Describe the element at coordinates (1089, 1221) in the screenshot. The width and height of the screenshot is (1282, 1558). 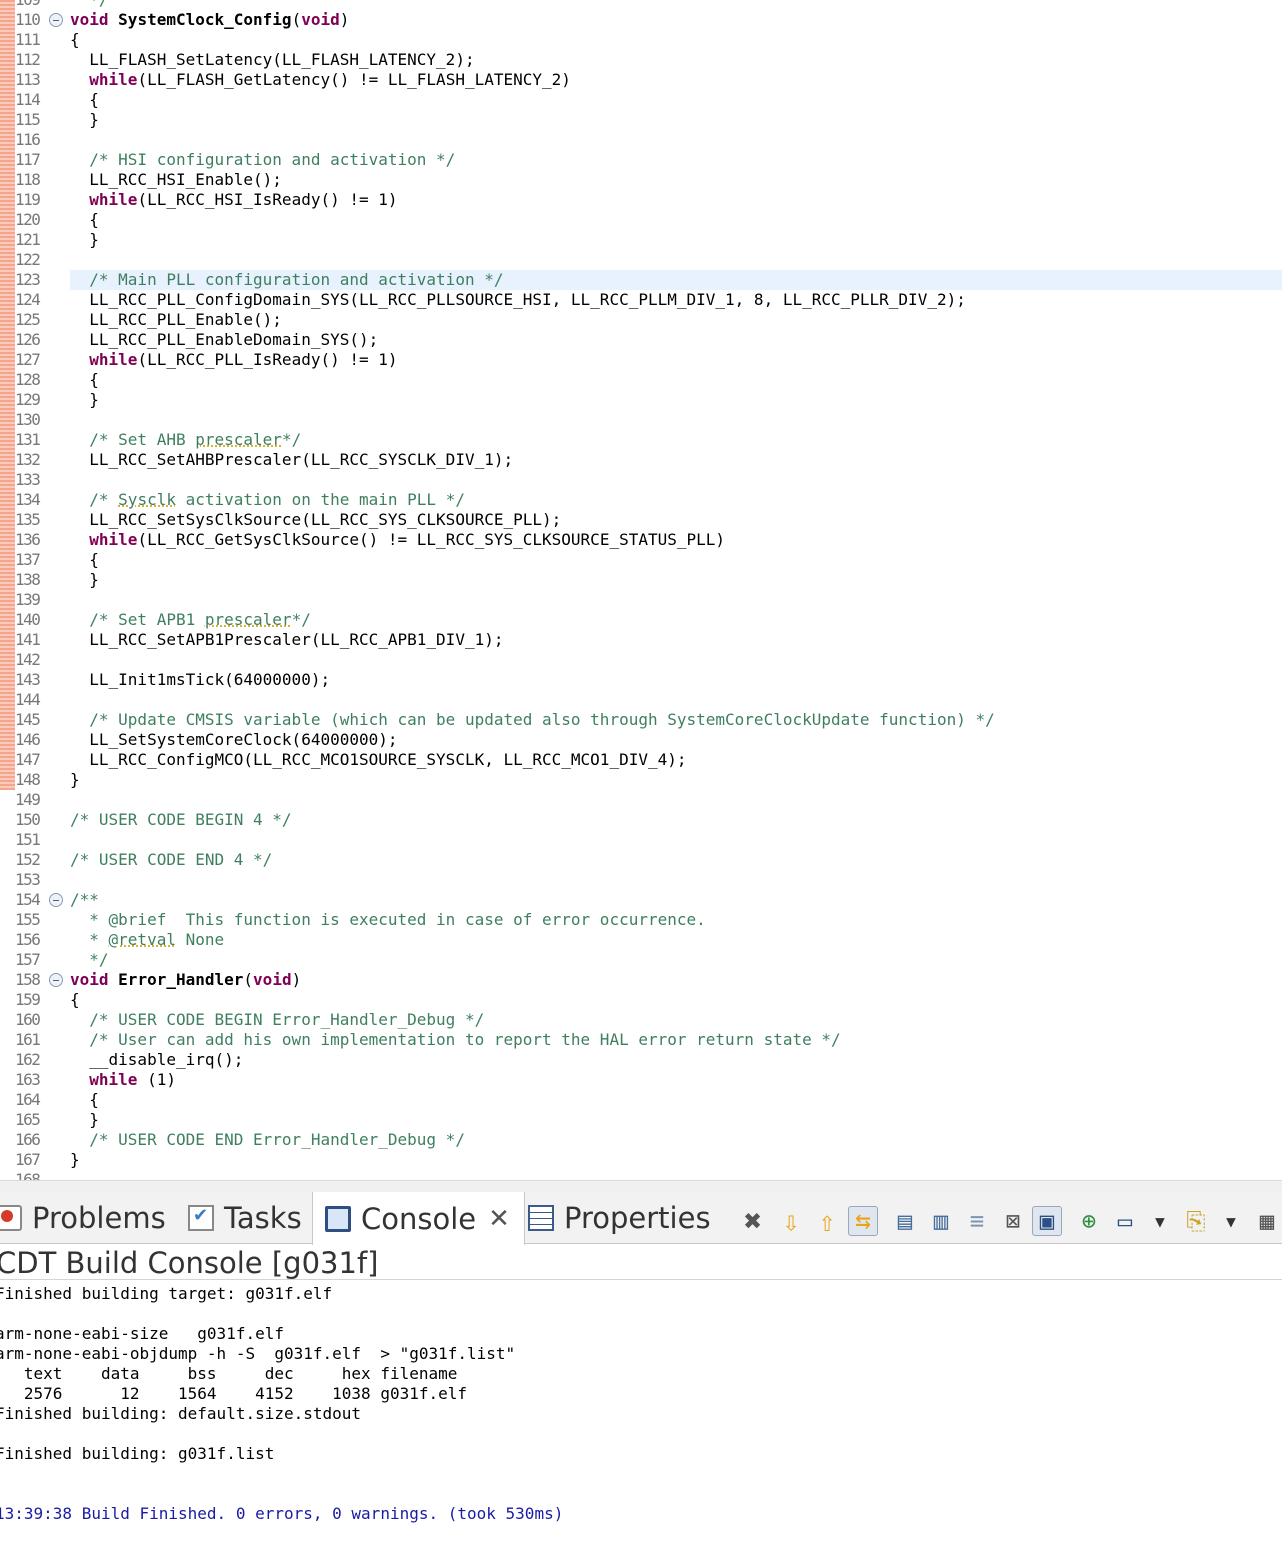
I see `open-console-icon: ⊕` at that location.